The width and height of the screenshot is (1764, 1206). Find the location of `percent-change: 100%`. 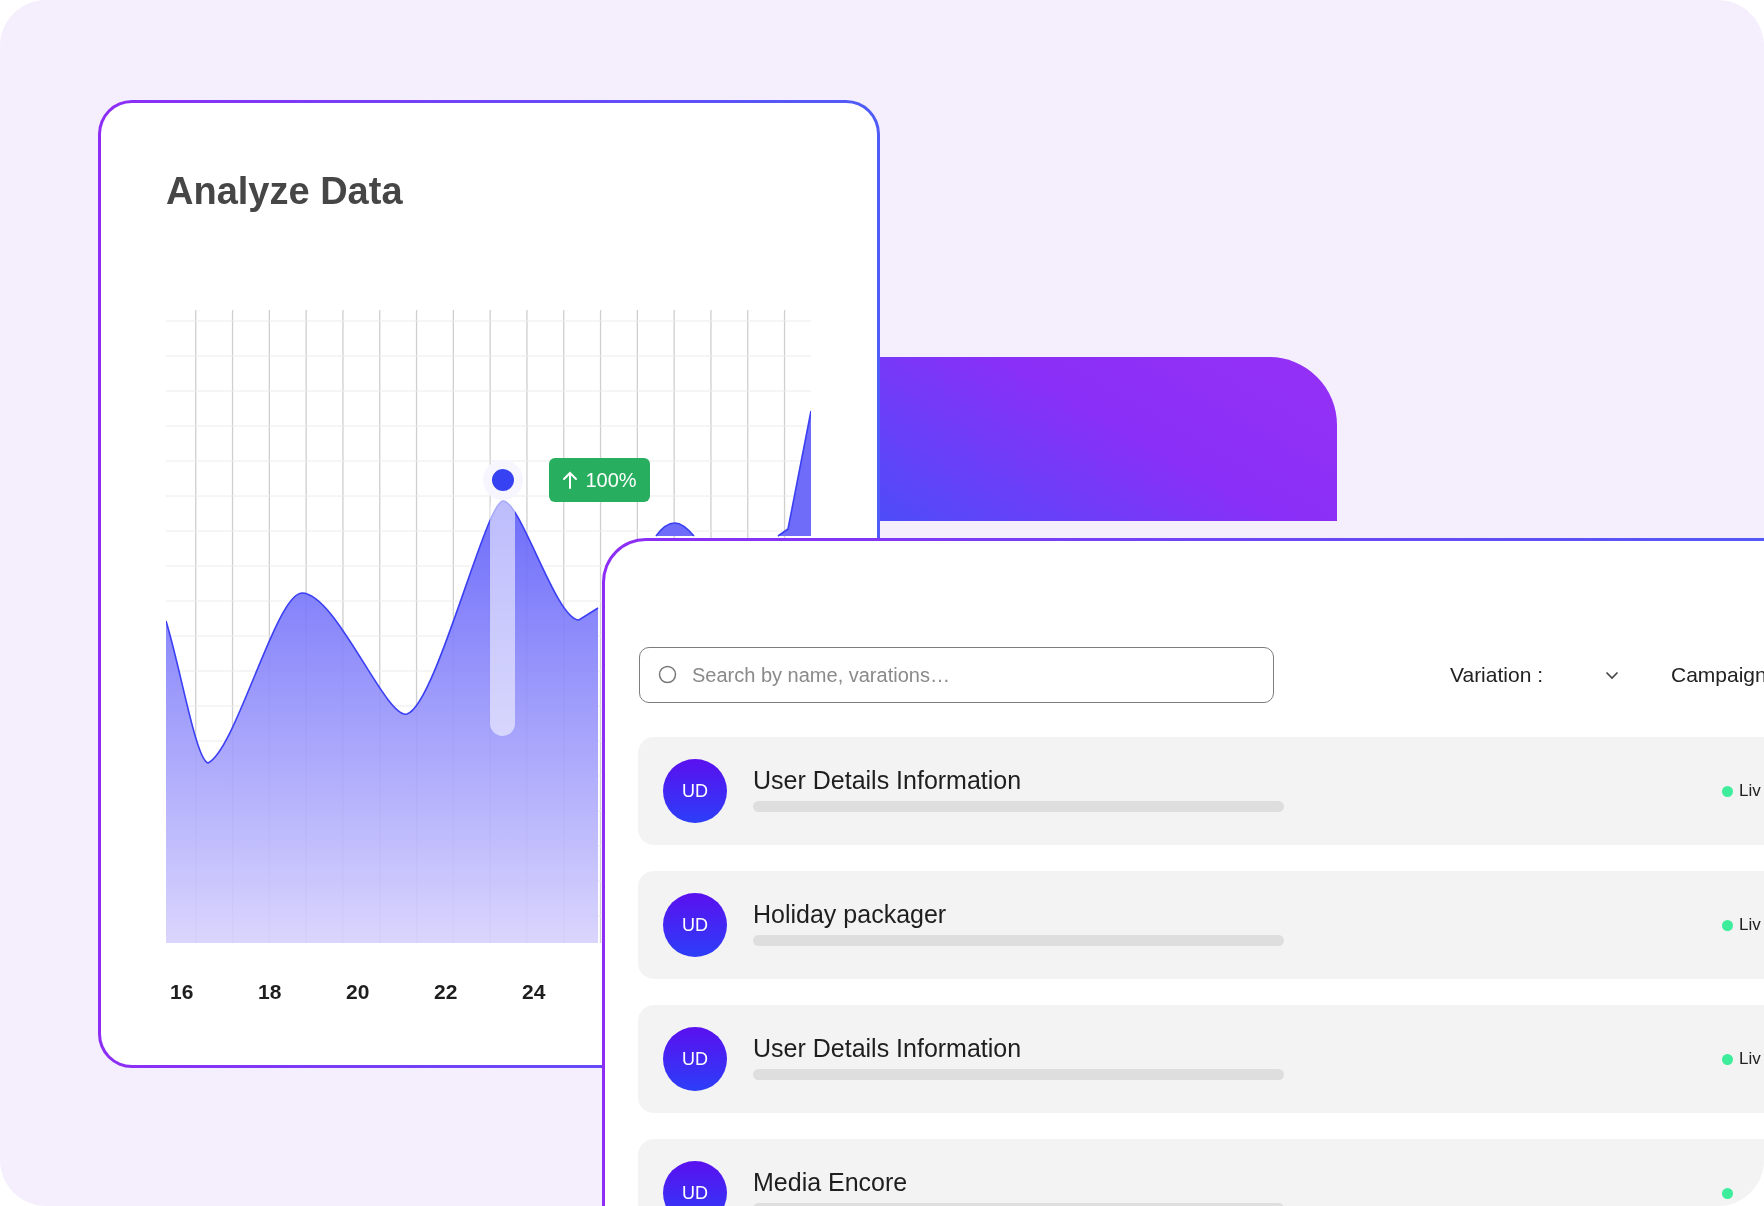

percent-change: 100% is located at coordinates (611, 480).